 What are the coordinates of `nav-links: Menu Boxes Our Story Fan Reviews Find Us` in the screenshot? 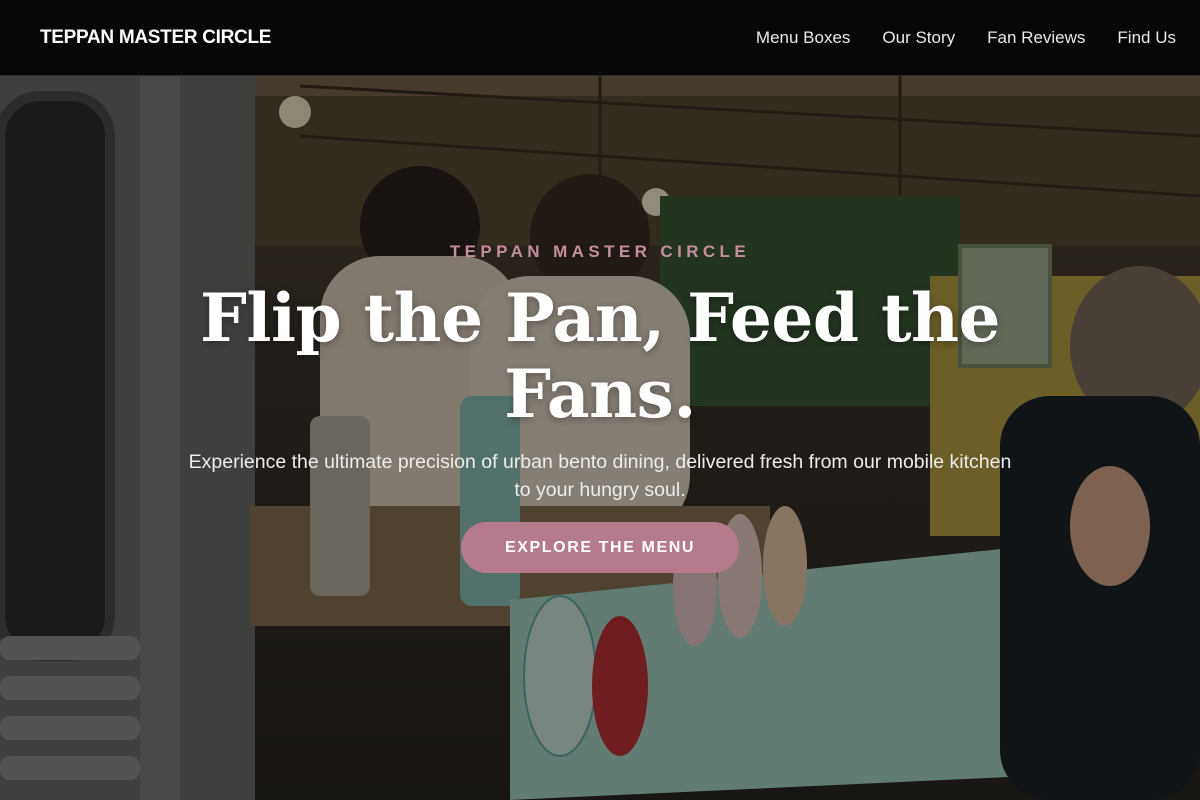 It's located at (966, 38).